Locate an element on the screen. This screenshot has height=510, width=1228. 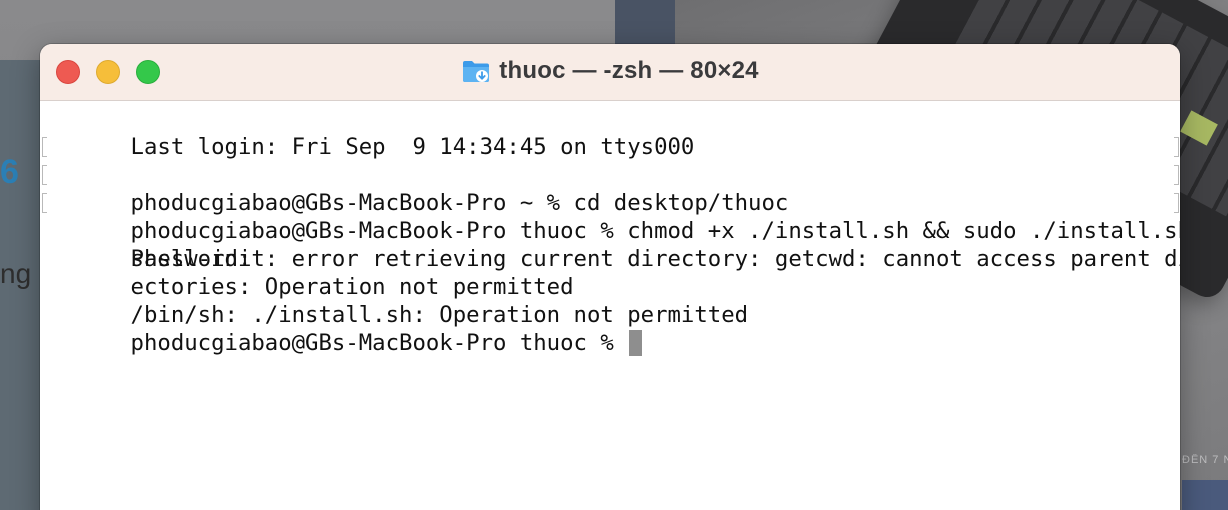
folder-download-icon is located at coordinates (476, 71).